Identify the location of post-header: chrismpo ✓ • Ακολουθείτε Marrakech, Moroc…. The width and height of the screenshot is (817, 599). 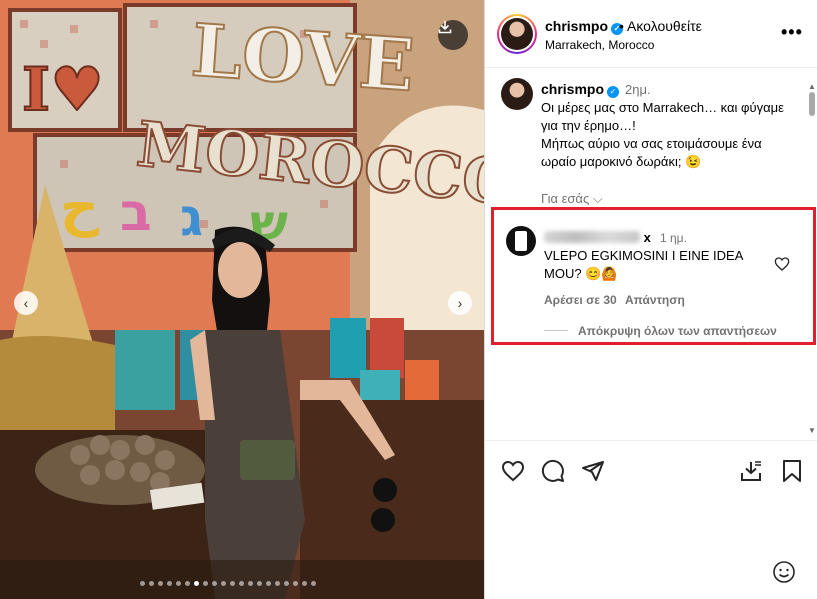
(651, 34).